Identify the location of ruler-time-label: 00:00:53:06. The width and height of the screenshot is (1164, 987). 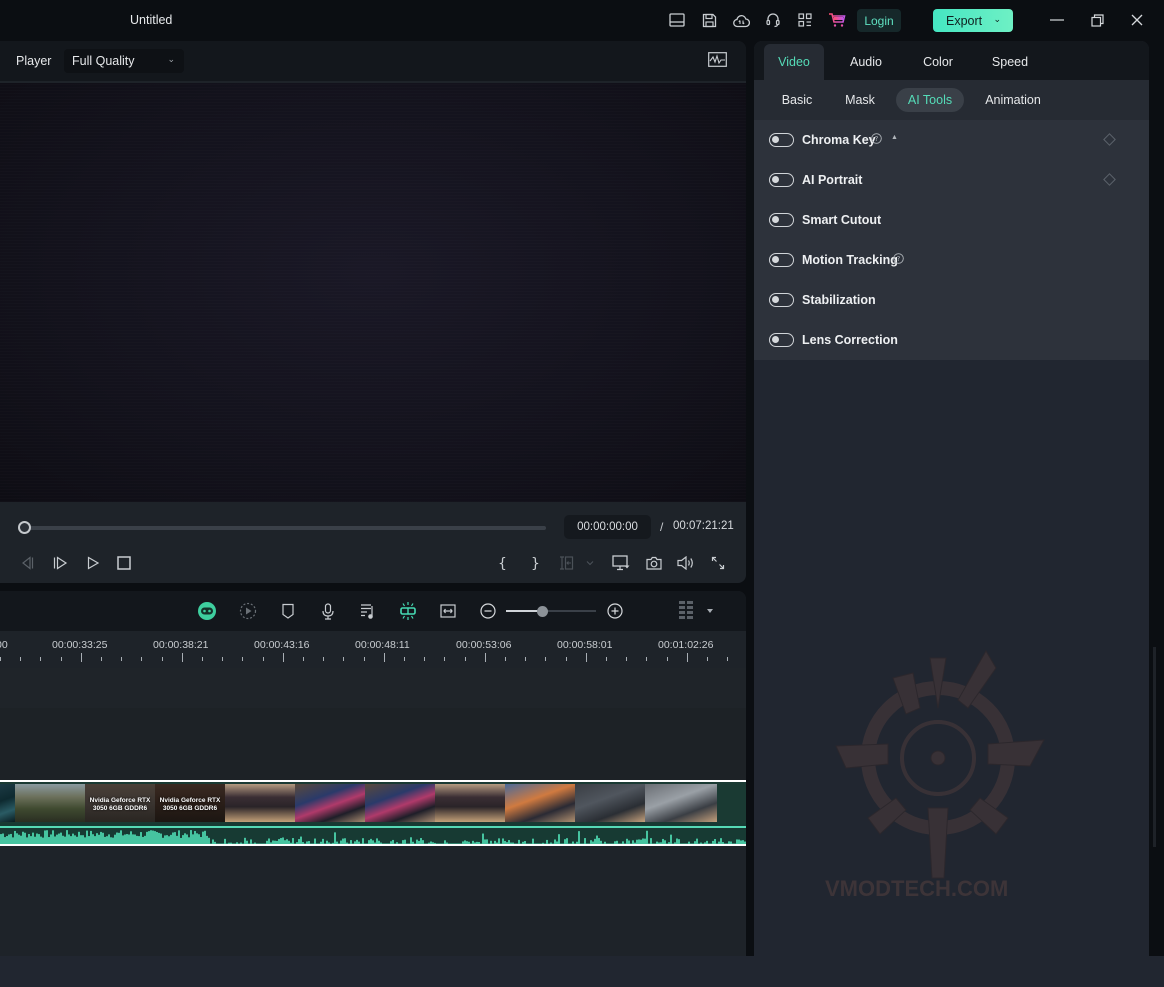
(484, 645).